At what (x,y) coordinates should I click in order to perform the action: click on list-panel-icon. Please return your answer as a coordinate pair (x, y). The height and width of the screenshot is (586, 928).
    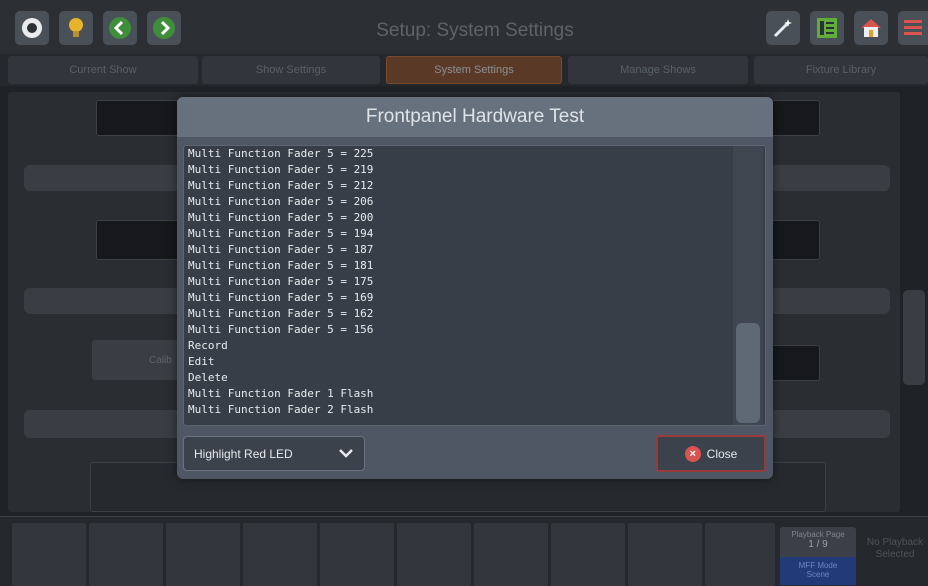
    Looking at the image, I should click on (827, 28).